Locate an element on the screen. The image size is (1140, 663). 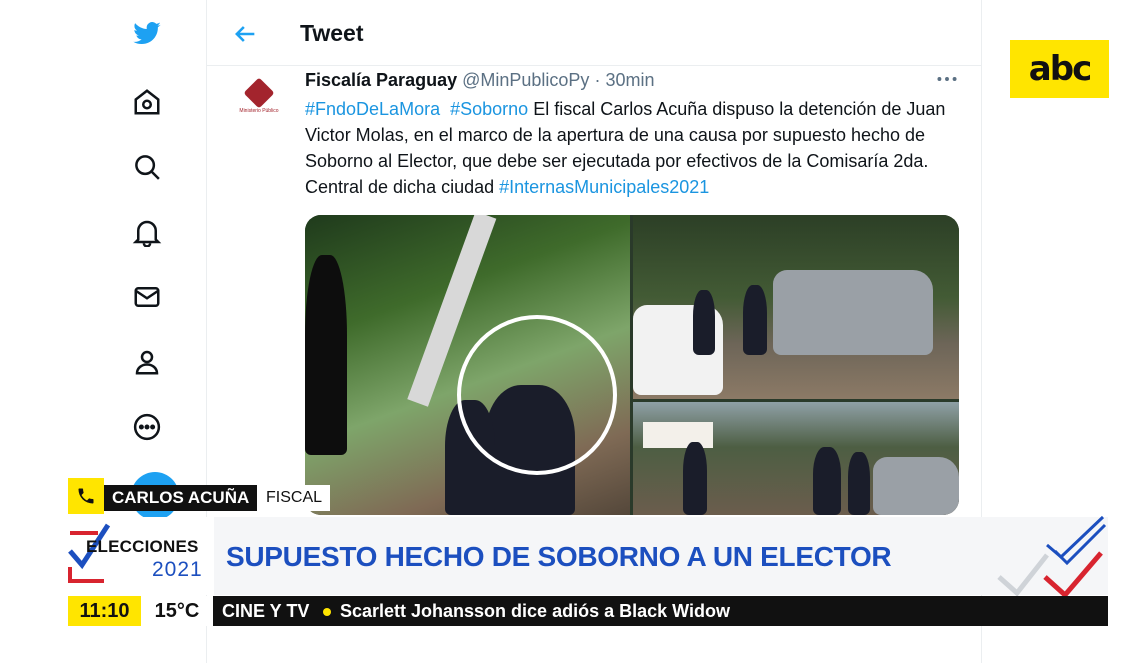
seal-icon is located at coordinates (259, 93).